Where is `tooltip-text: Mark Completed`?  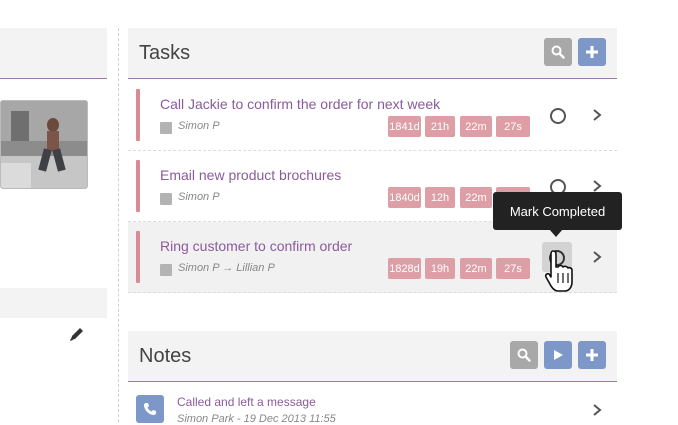 tooltip-text: Mark Completed is located at coordinates (557, 211).